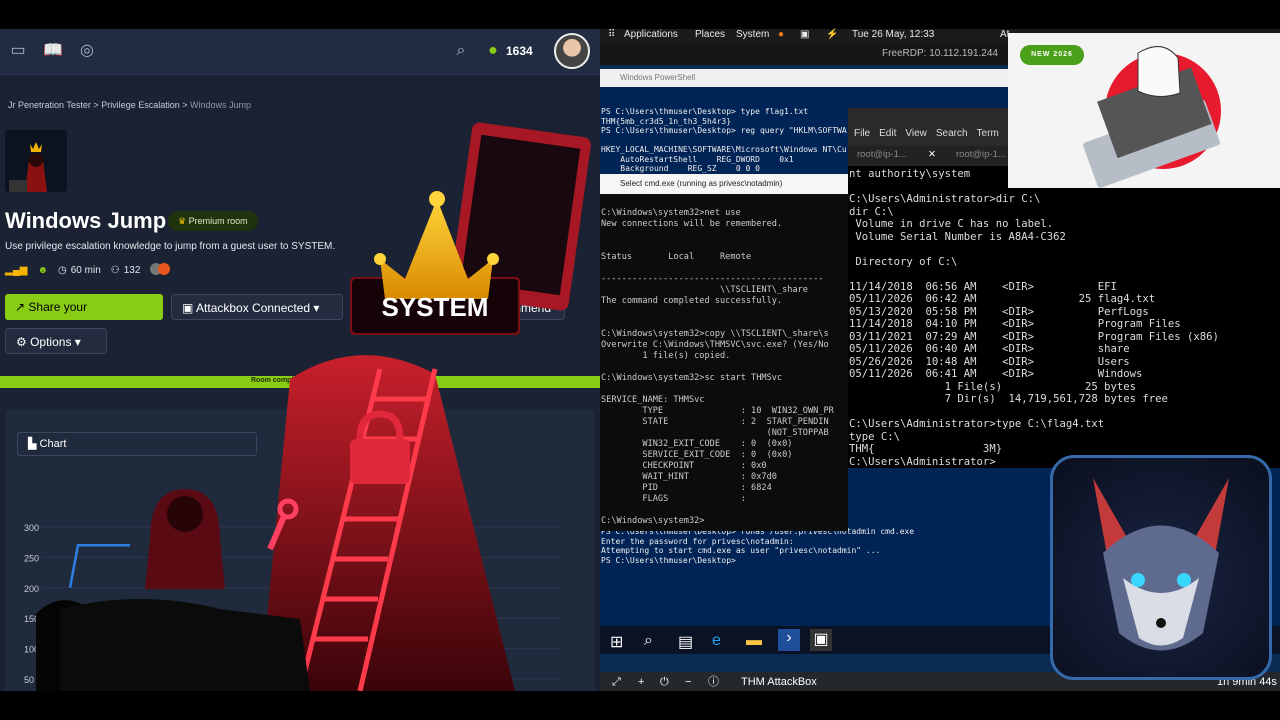 This screenshot has height=720, width=1280. Describe the element at coordinates (1002, 299) in the screenshot. I see `console-line: 05/11/2026 06:42 AM 25 flag4.txt` at that location.